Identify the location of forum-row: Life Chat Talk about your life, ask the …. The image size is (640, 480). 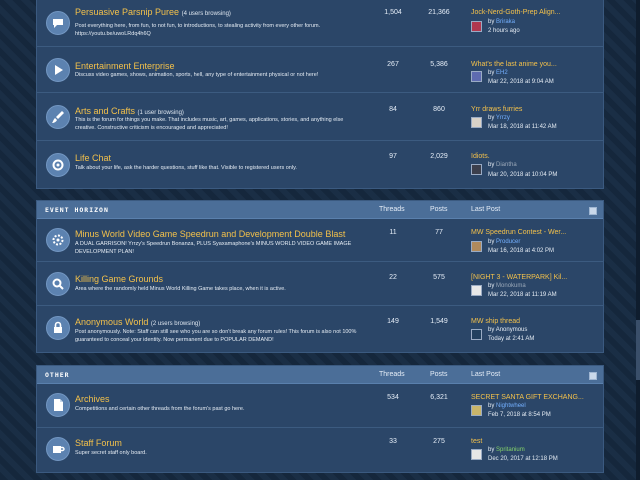
(320, 165).